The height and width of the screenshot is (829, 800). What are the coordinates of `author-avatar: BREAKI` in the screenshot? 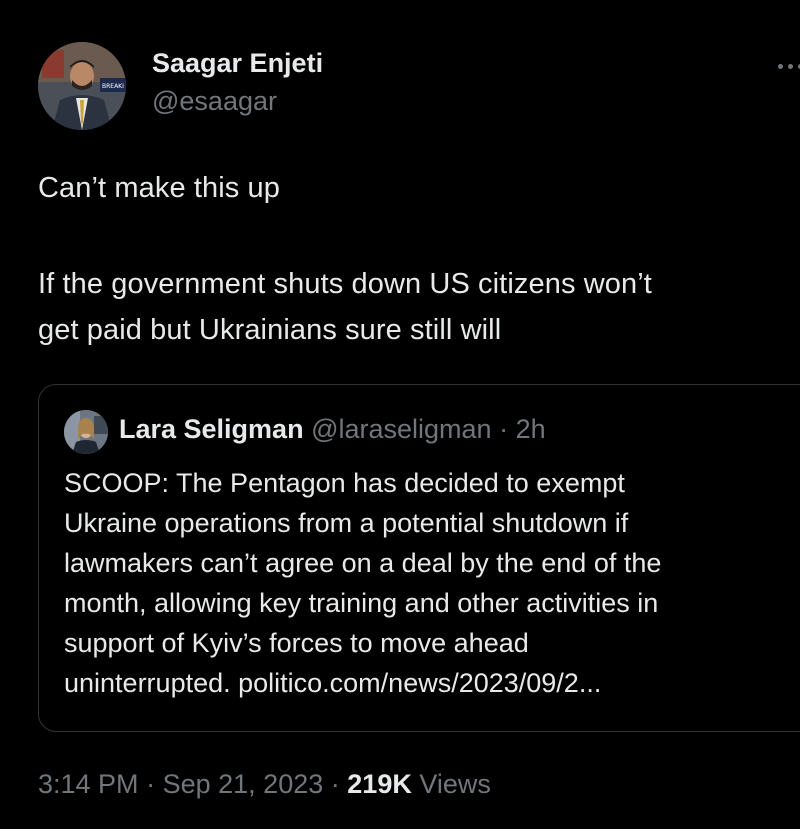 It's located at (82, 86).